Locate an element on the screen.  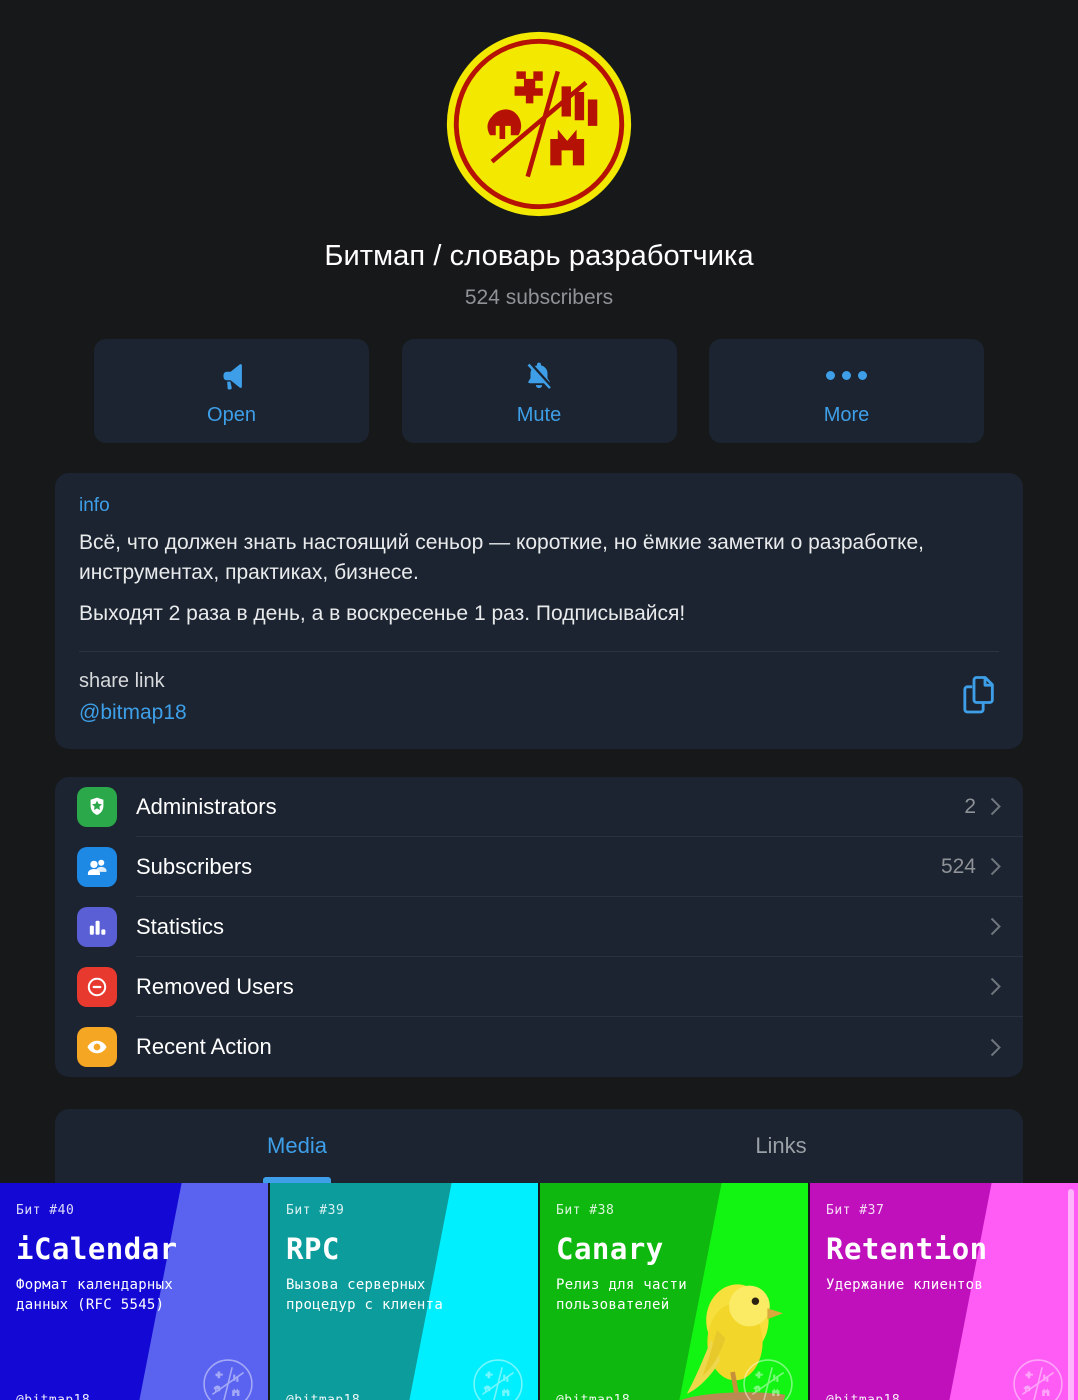
bar-chart-icon is located at coordinates (97, 927).